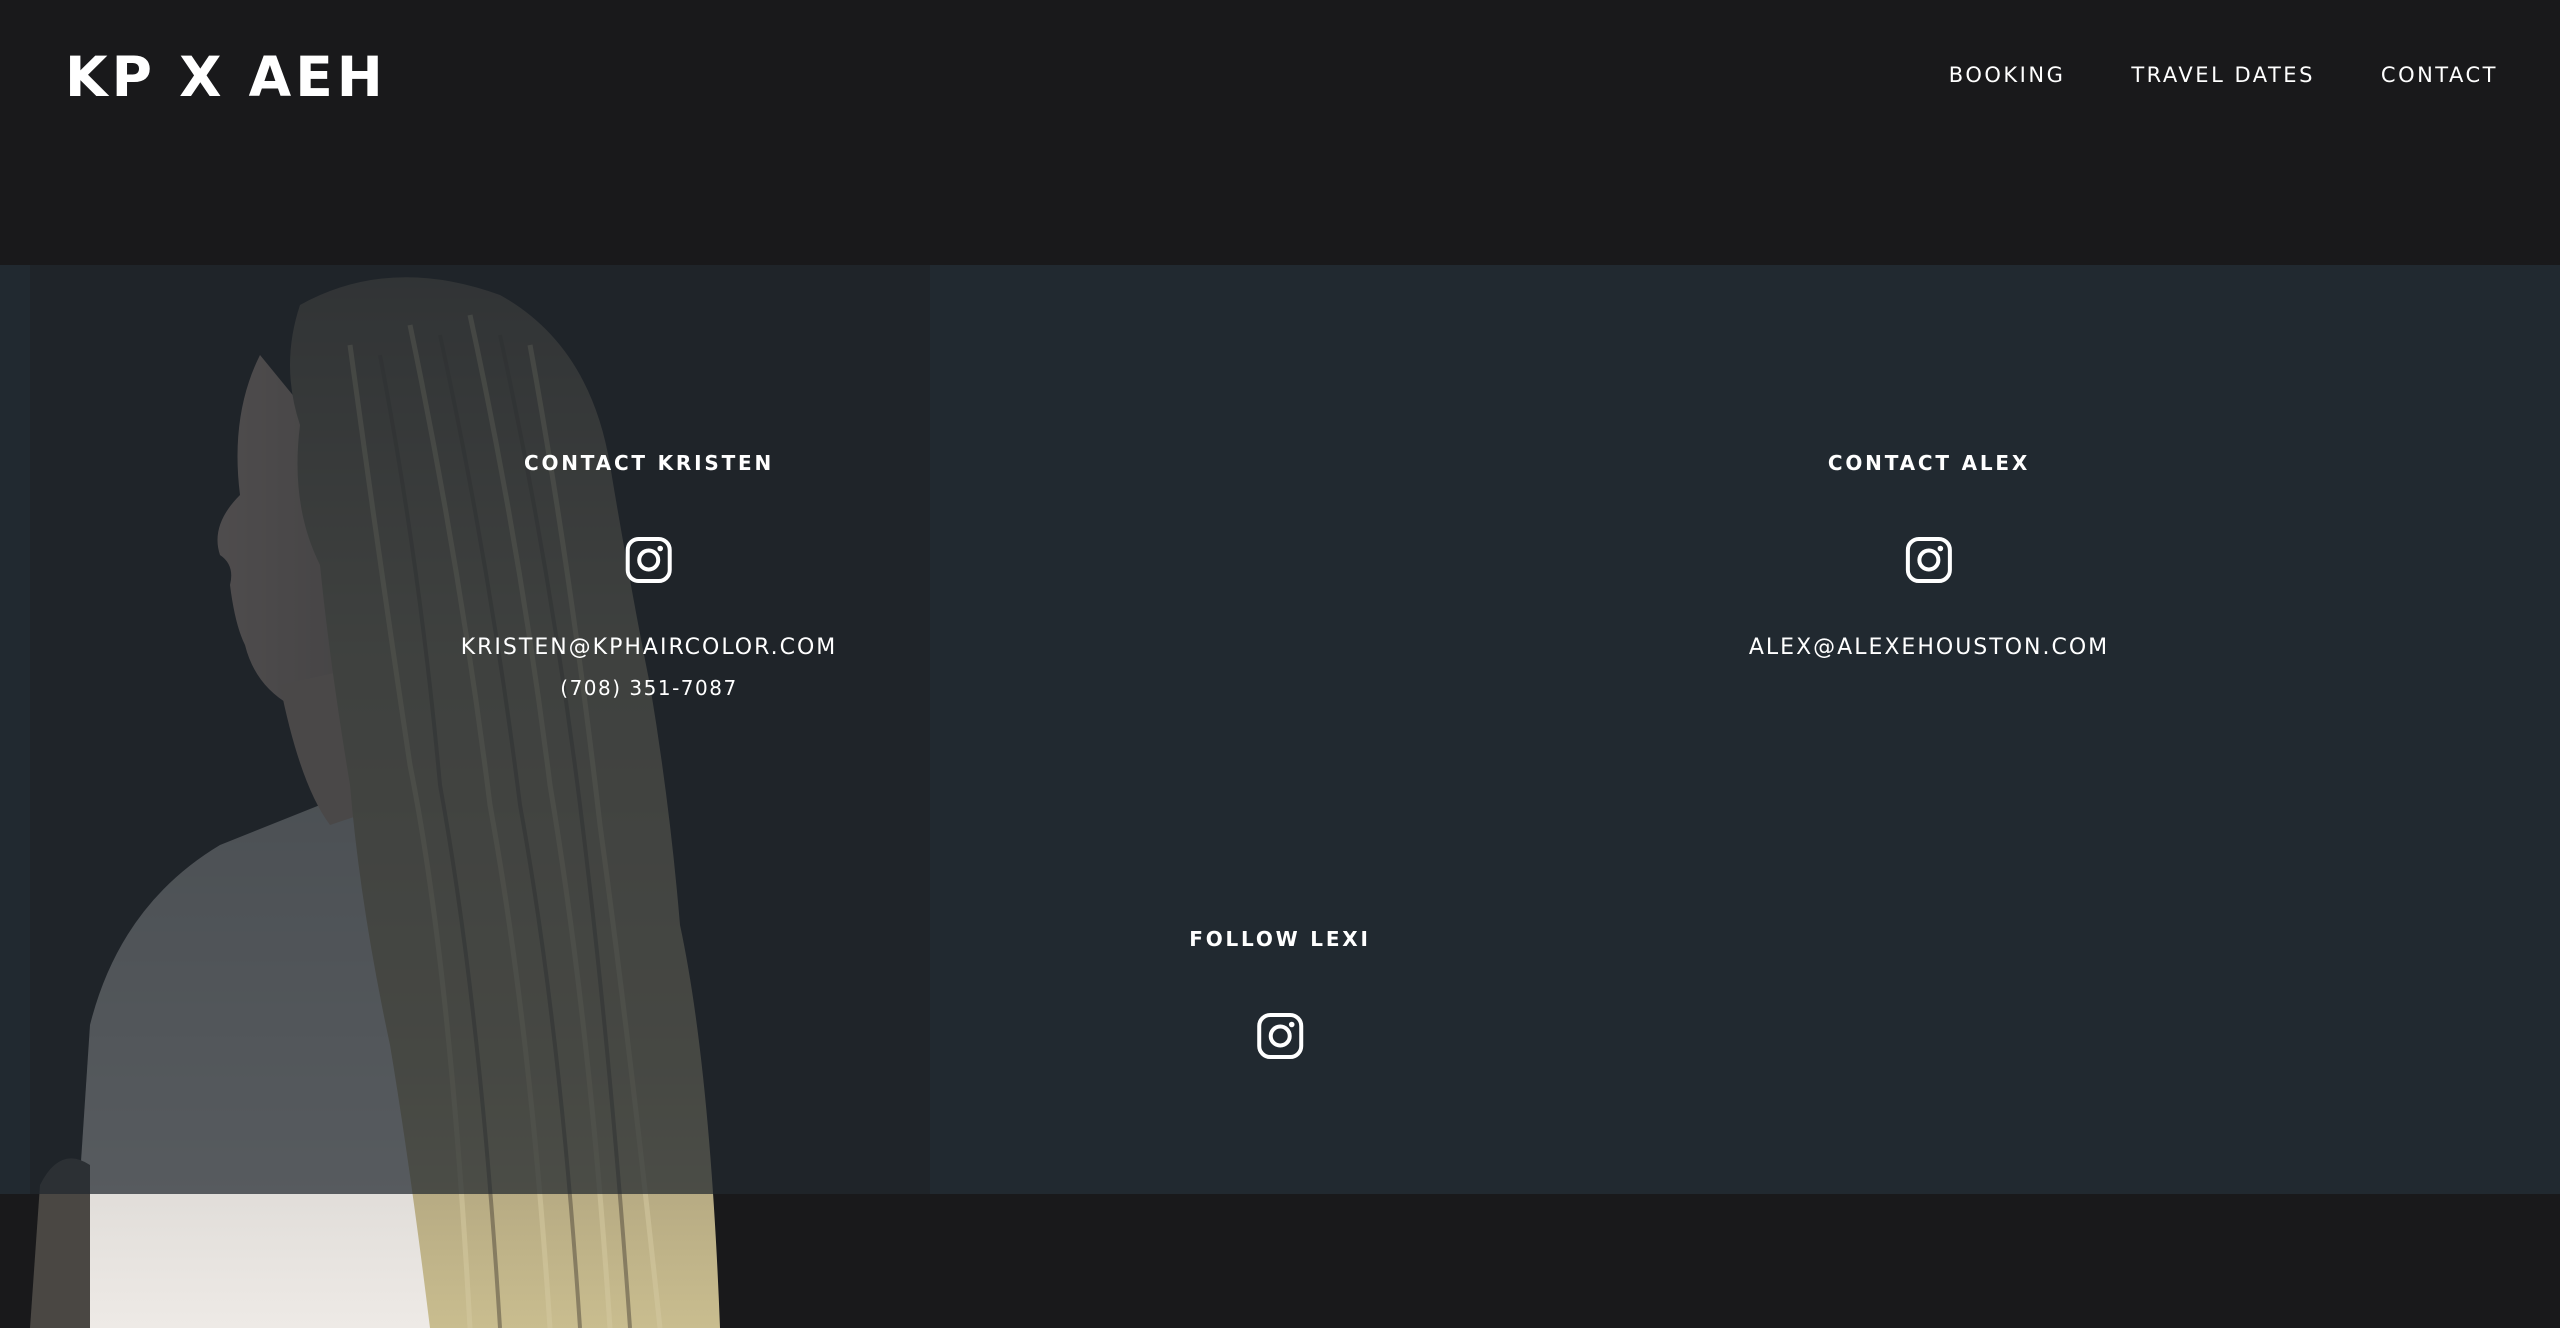  Describe the element at coordinates (2439, 75) in the screenshot. I see `nav-contact: CONTACT` at that location.